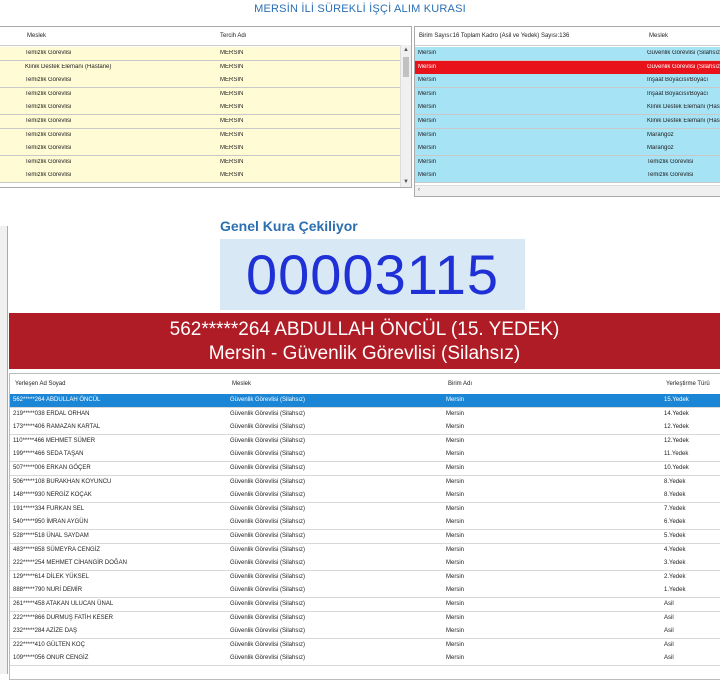 The image size is (720, 680). Describe the element at coordinates (405, 116) in the screenshot. I see `left-table-scrollbar: ▲ ▼` at that location.